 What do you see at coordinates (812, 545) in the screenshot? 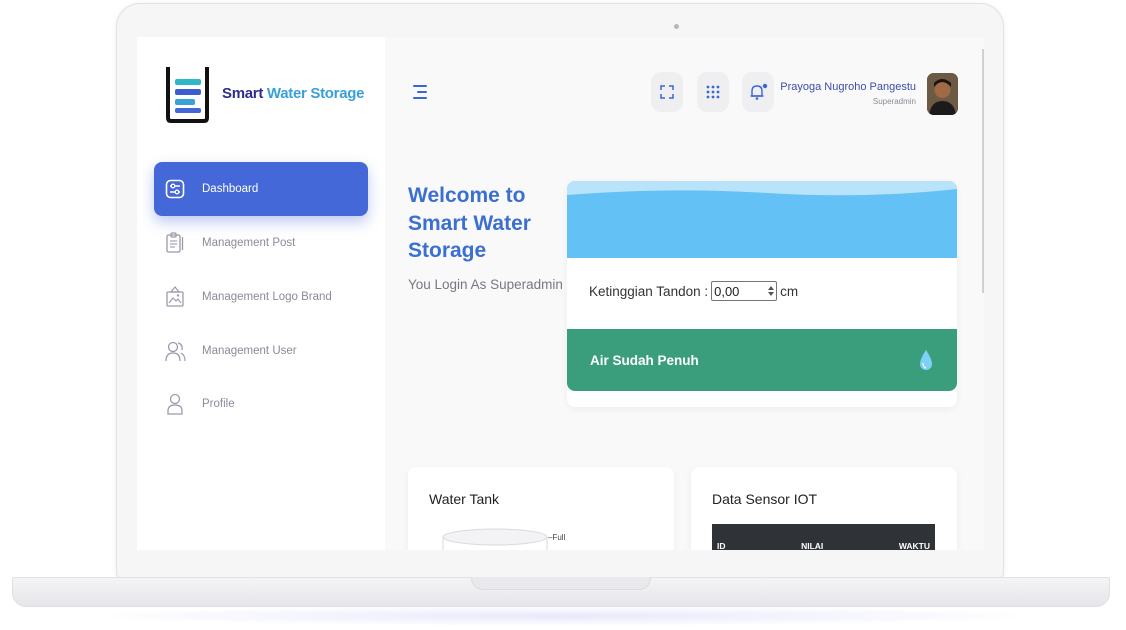
I see `col-header-nilai: NILAI` at bounding box center [812, 545].